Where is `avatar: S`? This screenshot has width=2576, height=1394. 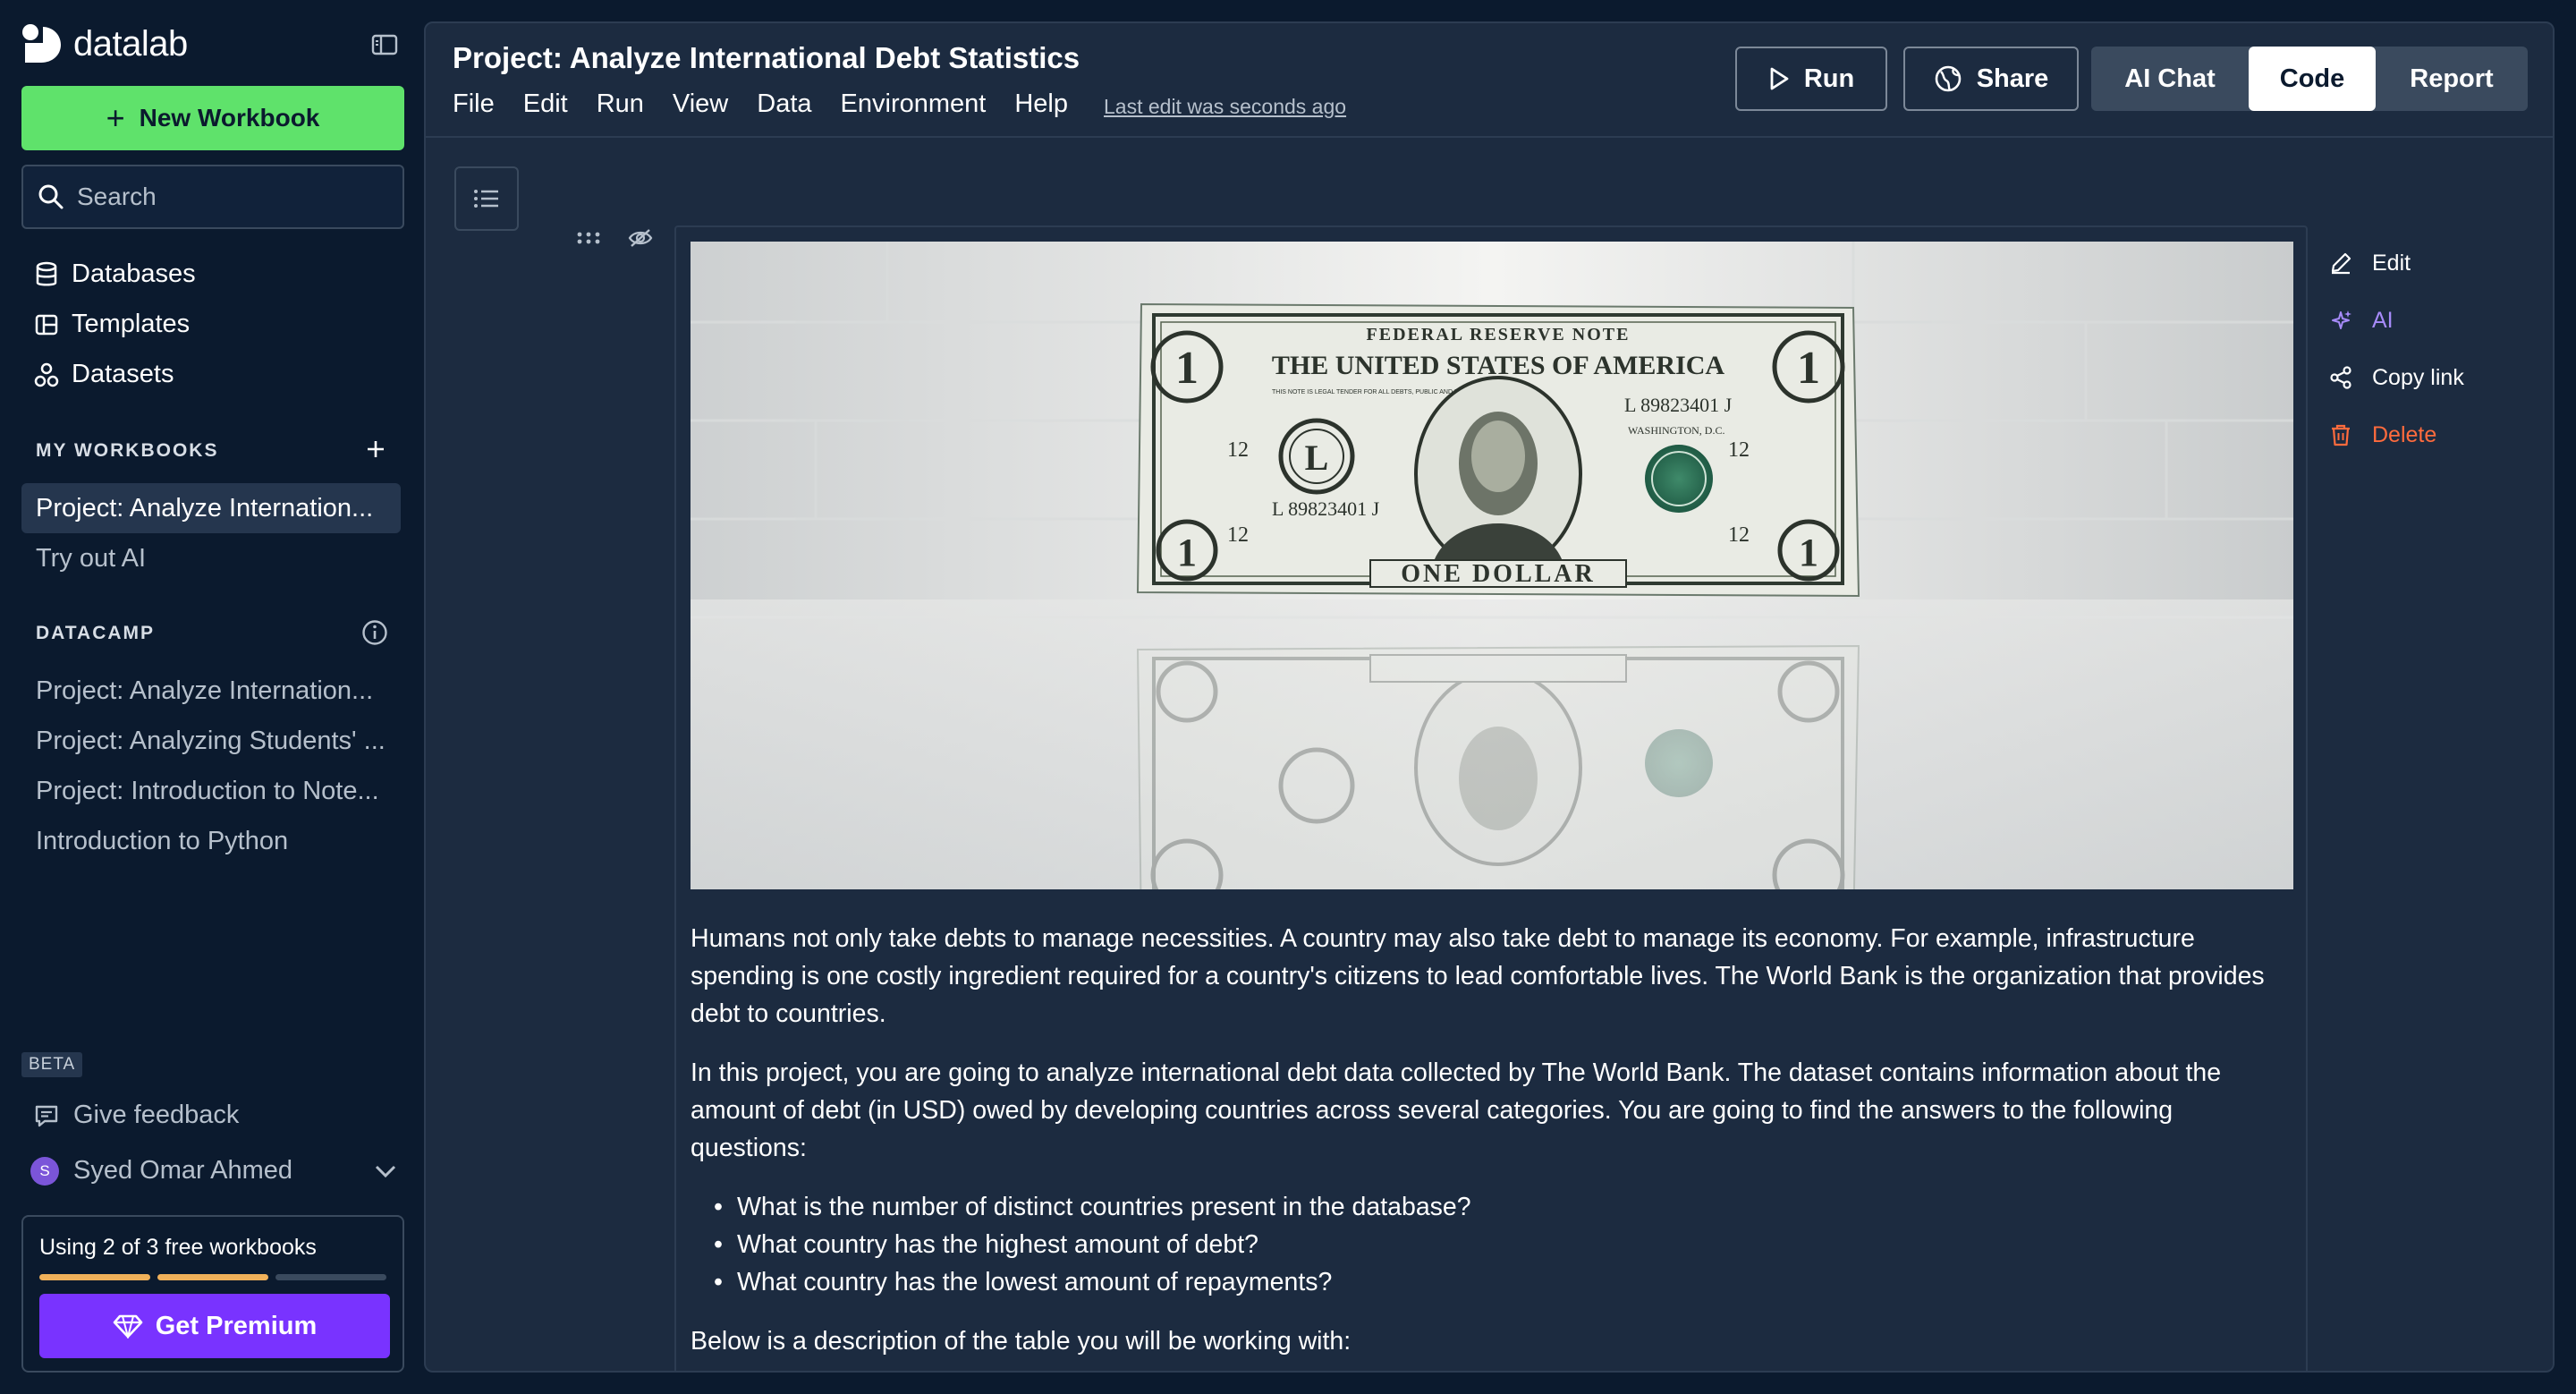 avatar: S is located at coordinates (44, 1171).